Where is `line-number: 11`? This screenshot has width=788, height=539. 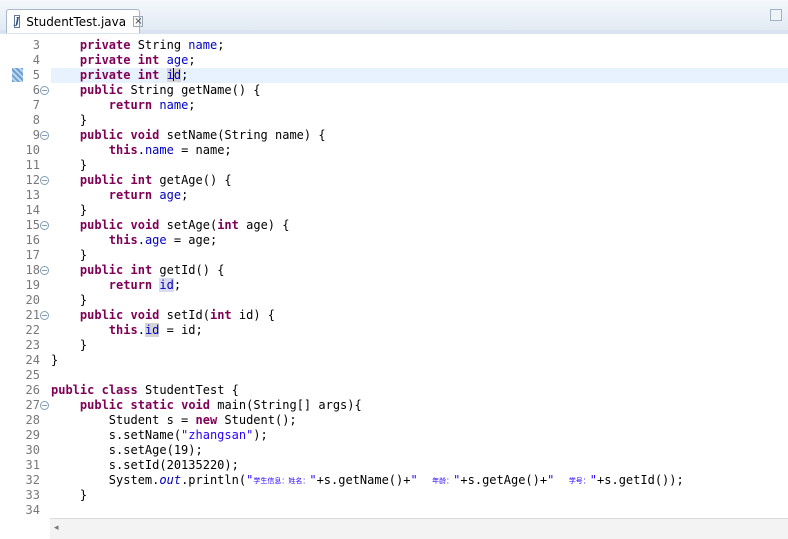 line-number: 11 is located at coordinates (32, 165).